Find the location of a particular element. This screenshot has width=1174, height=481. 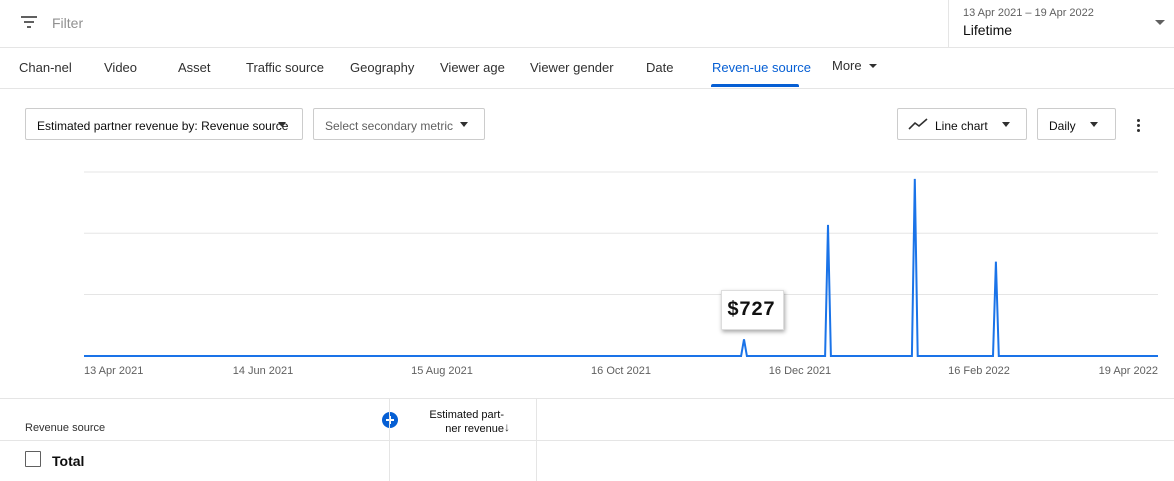

secondary-metric-label: Select secondary metric is located at coordinates (389, 126).